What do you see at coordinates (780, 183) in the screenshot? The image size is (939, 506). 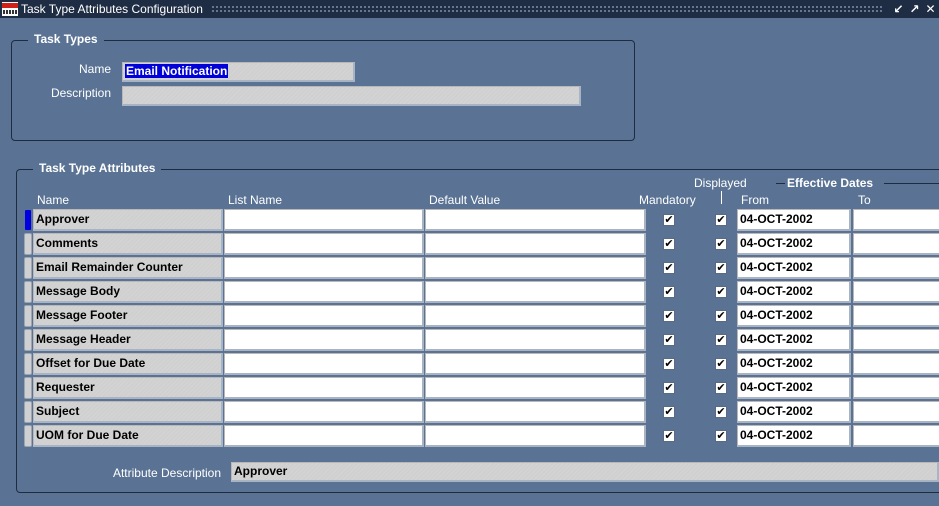 I see `effective-dates-line-left` at bounding box center [780, 183].